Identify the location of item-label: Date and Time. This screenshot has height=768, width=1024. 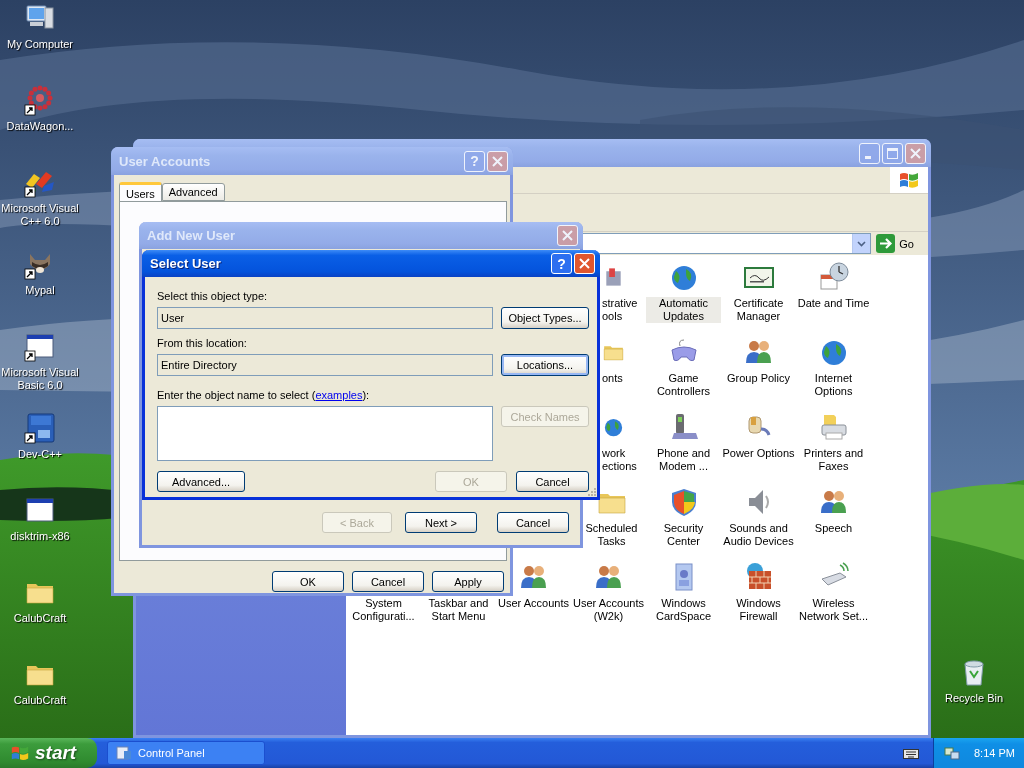
(833, 303).